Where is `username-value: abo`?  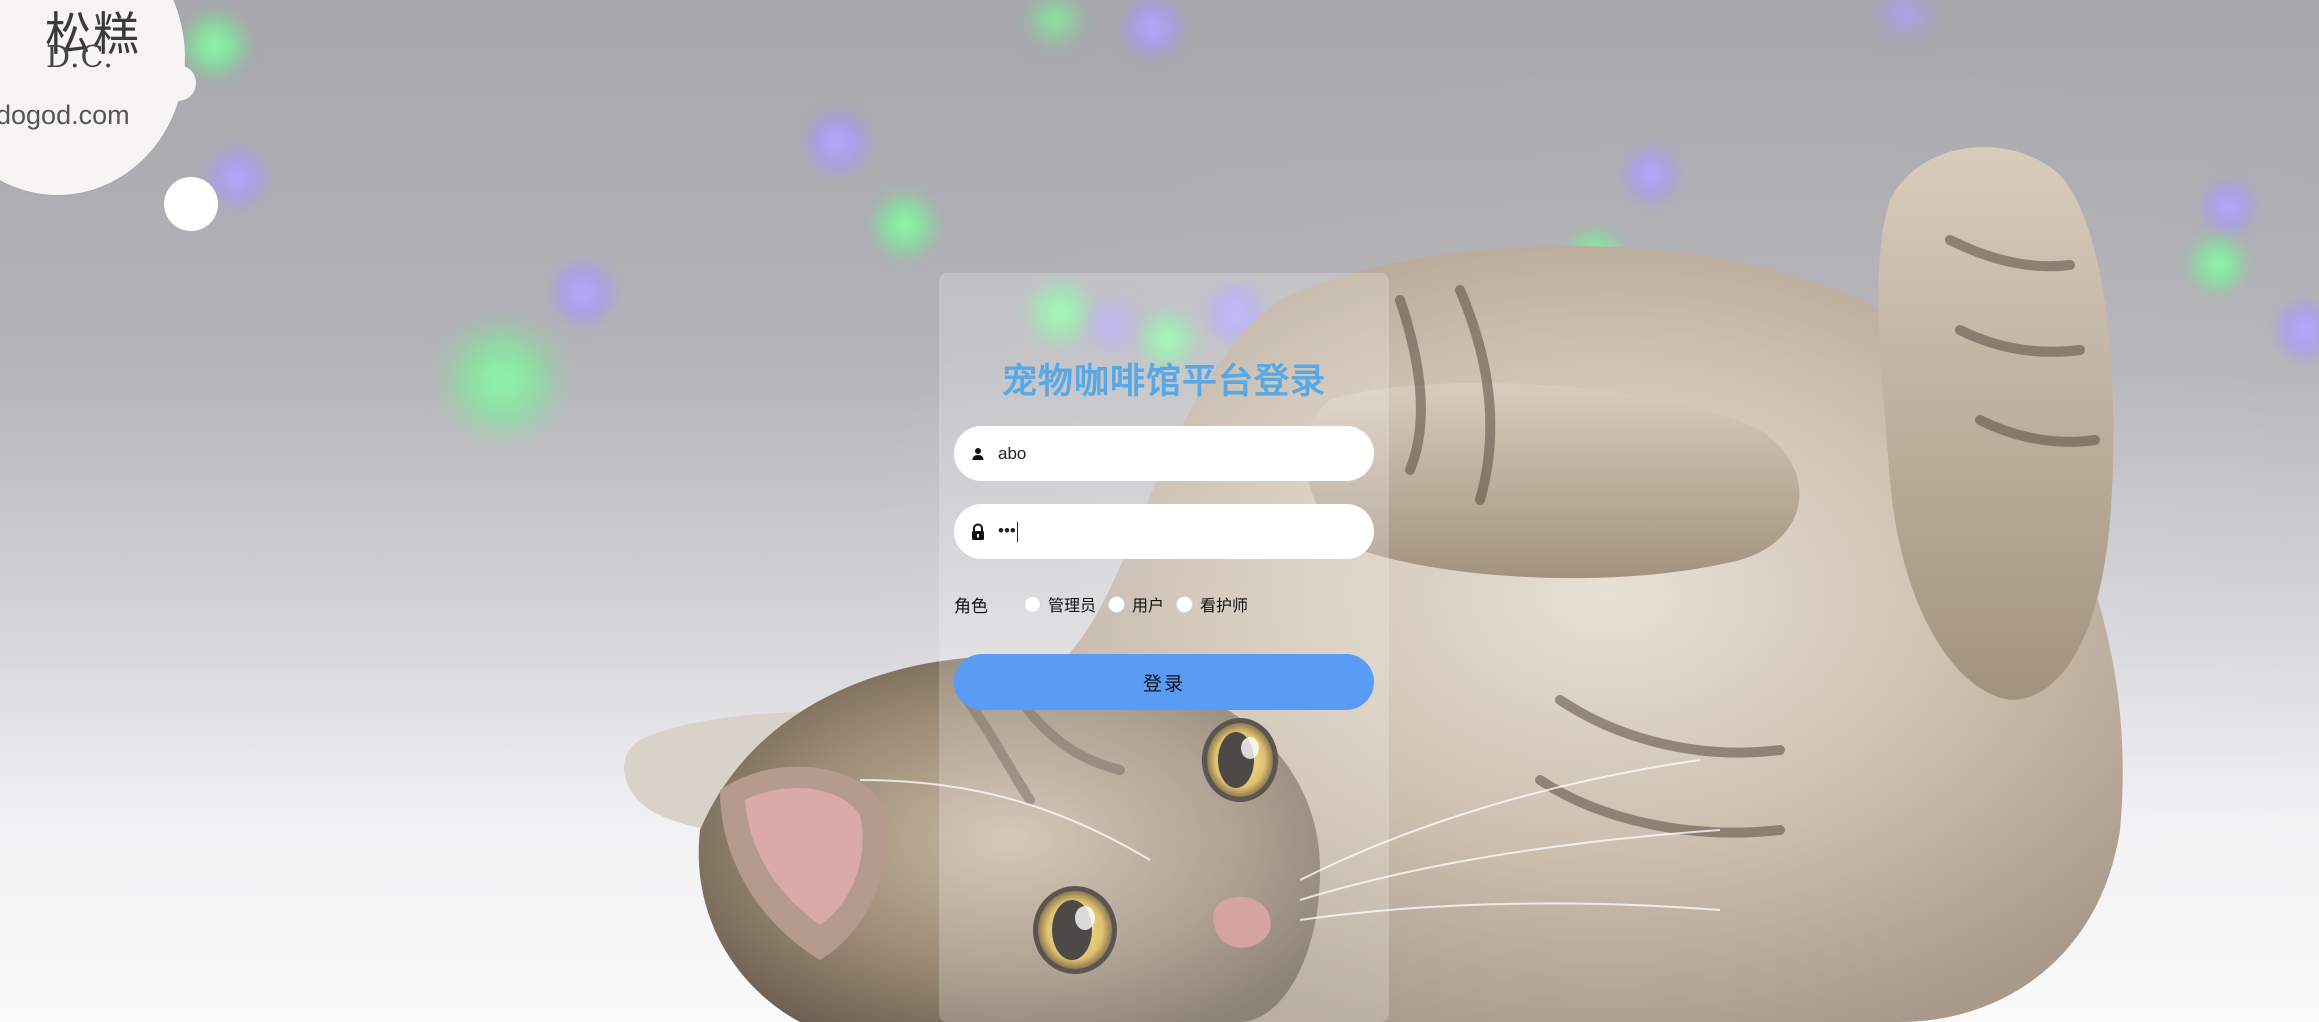 username-value: abo is located at coordinates (1012, 453).